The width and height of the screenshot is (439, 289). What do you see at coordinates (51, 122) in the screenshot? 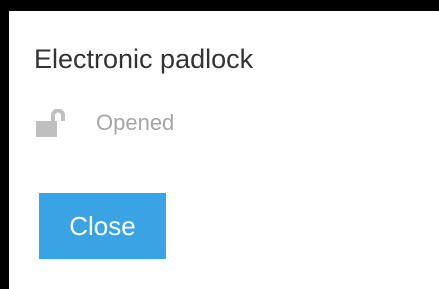
I see `unlocked-padlock-icon` at bounding box center [51, 122].